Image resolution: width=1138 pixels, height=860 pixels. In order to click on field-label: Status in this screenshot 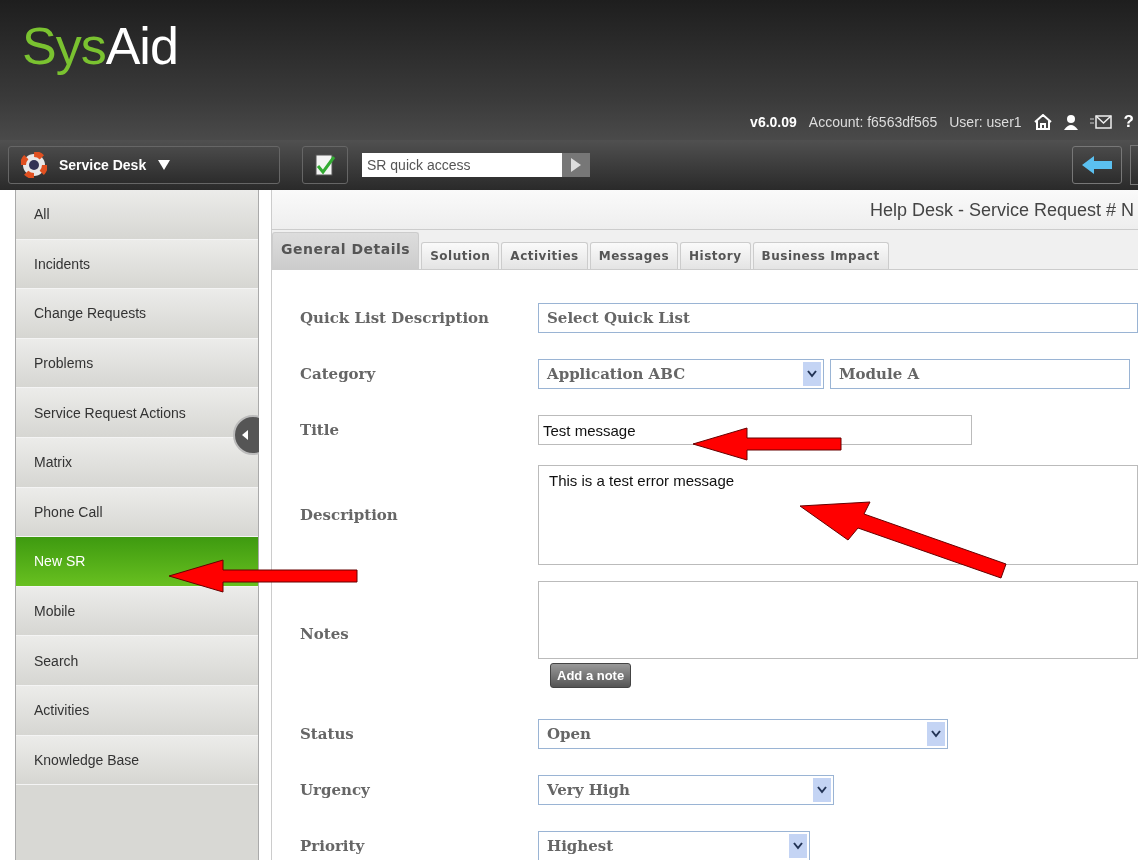, I will do `click(327, 734)`.